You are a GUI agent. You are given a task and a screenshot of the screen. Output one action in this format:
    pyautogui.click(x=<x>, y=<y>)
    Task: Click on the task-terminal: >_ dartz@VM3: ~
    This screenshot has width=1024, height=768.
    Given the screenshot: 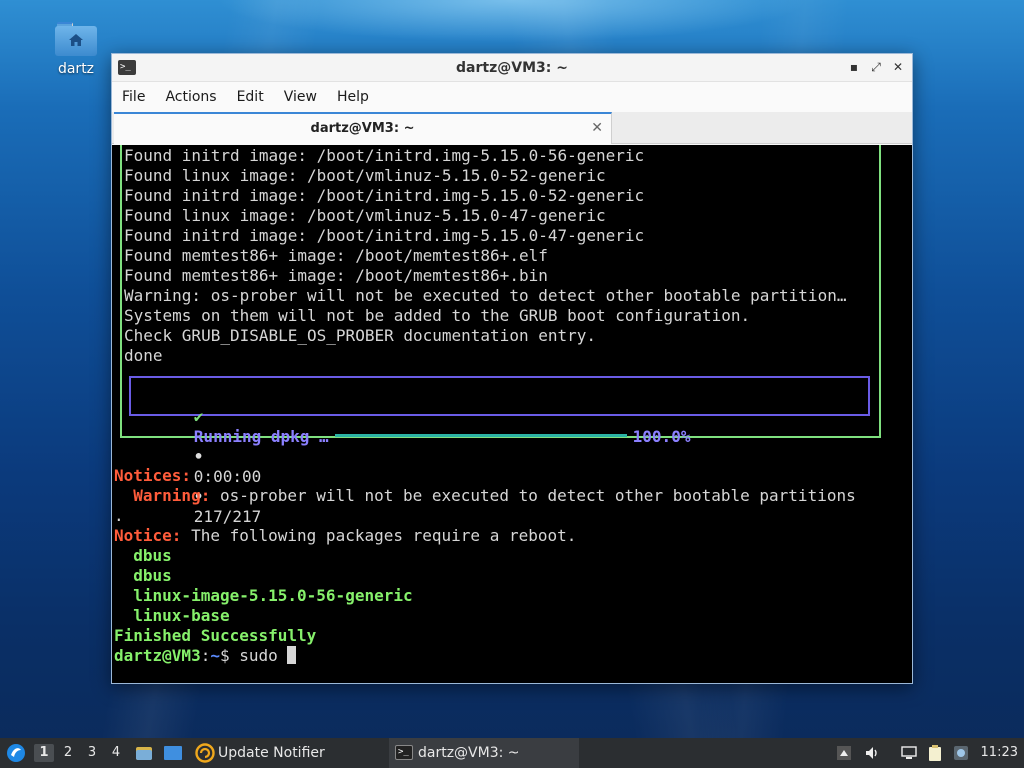 What is the action you would take?
    pyautogui.click(x=484, y=753)
    